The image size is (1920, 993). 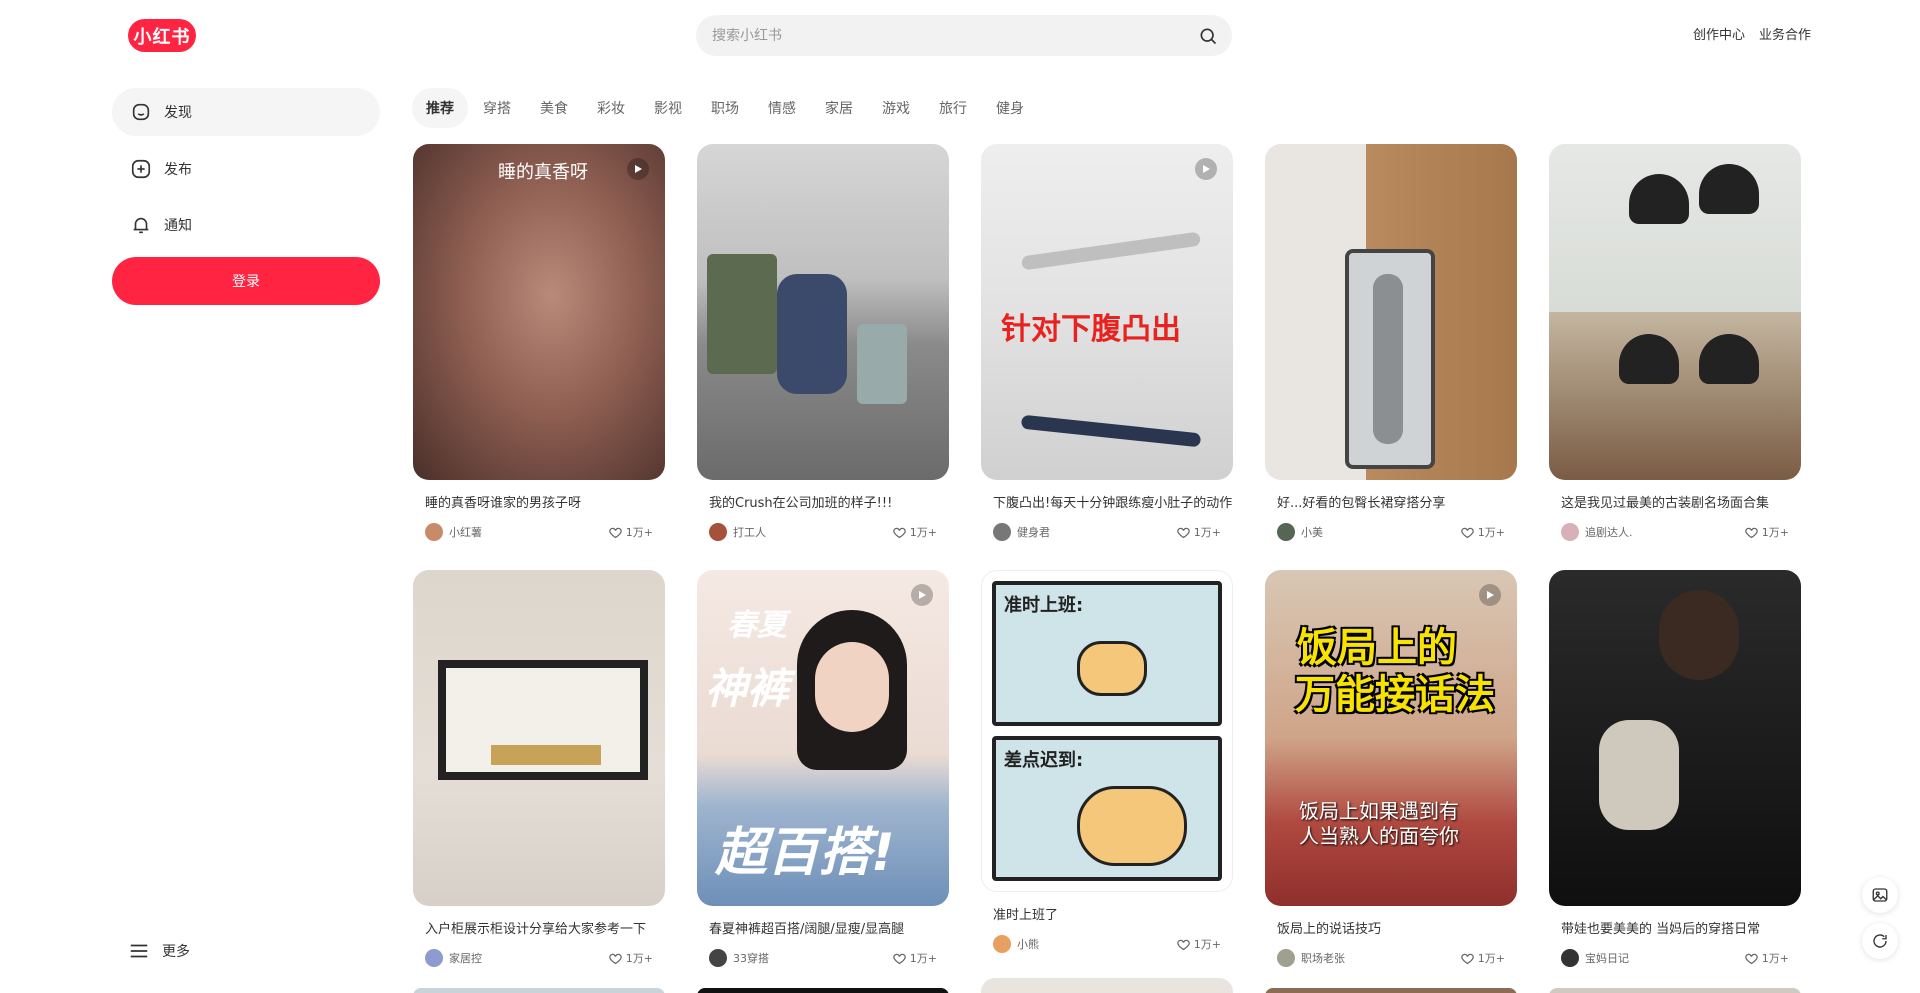 I want to click on note-card: 我的Crush在公司加班的样子!!! 打工人 1万+, so click(x=823, y=343).